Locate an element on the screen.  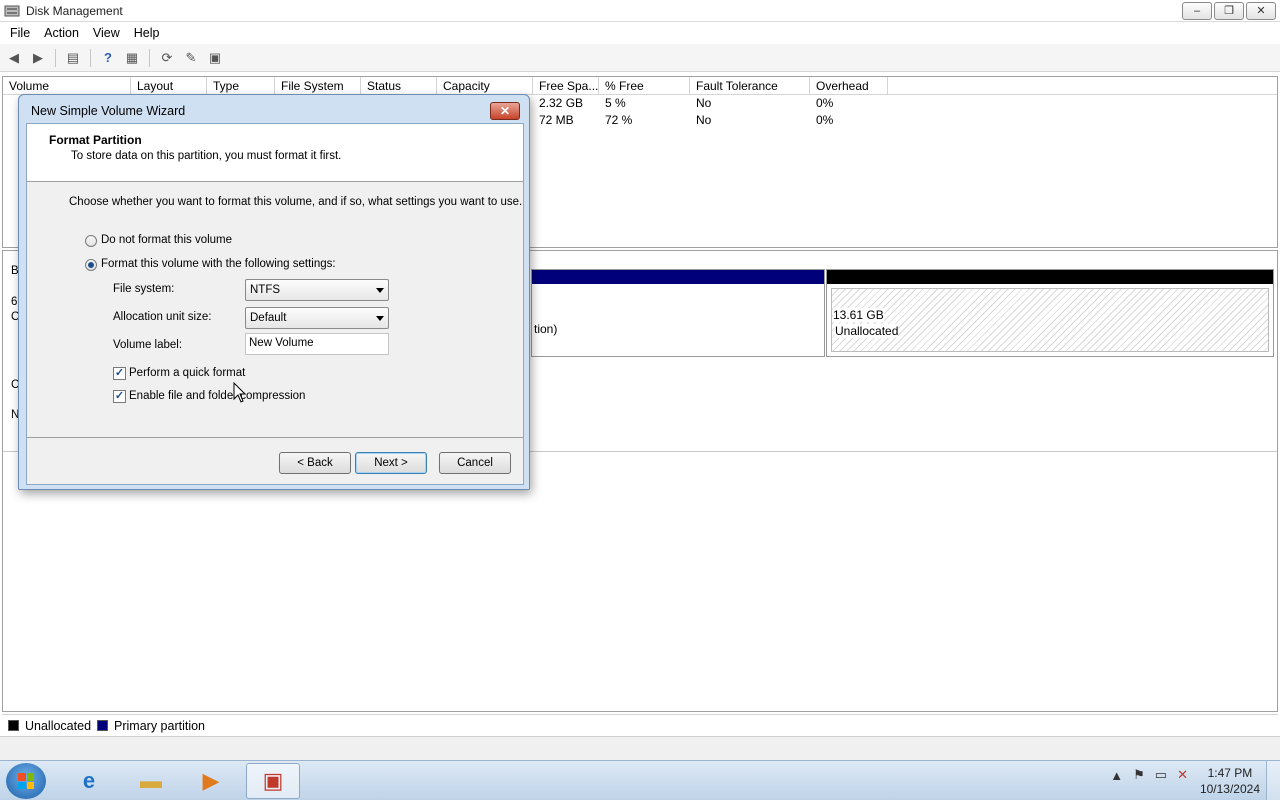
allocation-unit-label: Allocation unit size: is located at coordinates (162, 317).